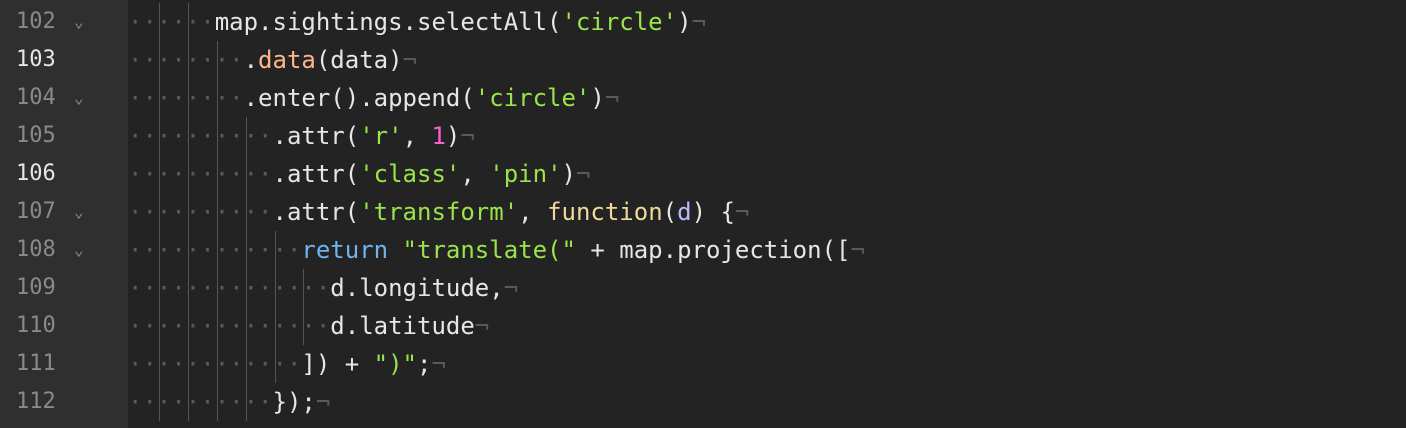  I want to click on code-token: 'class', so click(410, 174).